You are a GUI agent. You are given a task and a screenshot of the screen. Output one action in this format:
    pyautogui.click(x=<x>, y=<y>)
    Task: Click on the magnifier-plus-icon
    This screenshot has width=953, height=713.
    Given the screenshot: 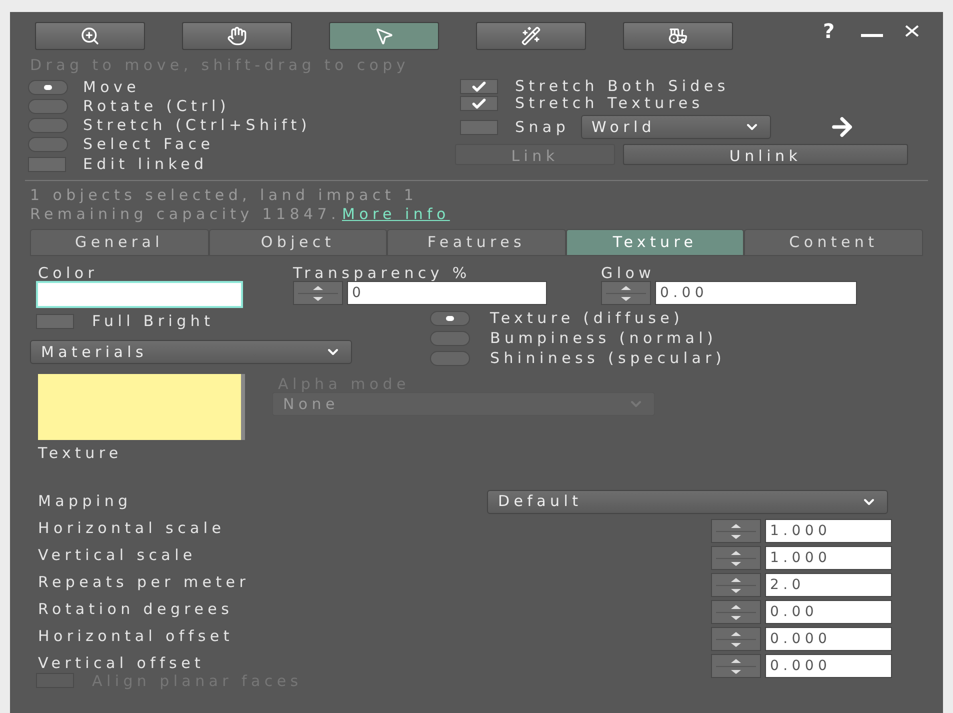 What is the action you would take?
    pyautogui.click(x=90, y=36)
    